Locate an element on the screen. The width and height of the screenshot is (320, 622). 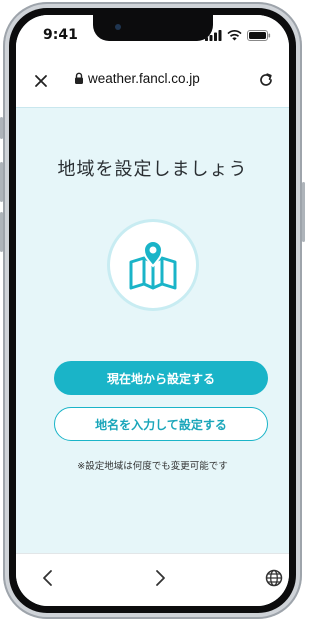
map-illustration is located at coordinates (152, 265).